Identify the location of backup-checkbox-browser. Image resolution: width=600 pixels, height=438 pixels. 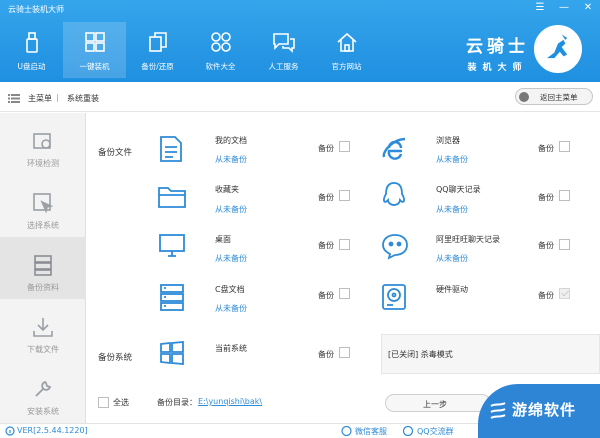
(564, 146).